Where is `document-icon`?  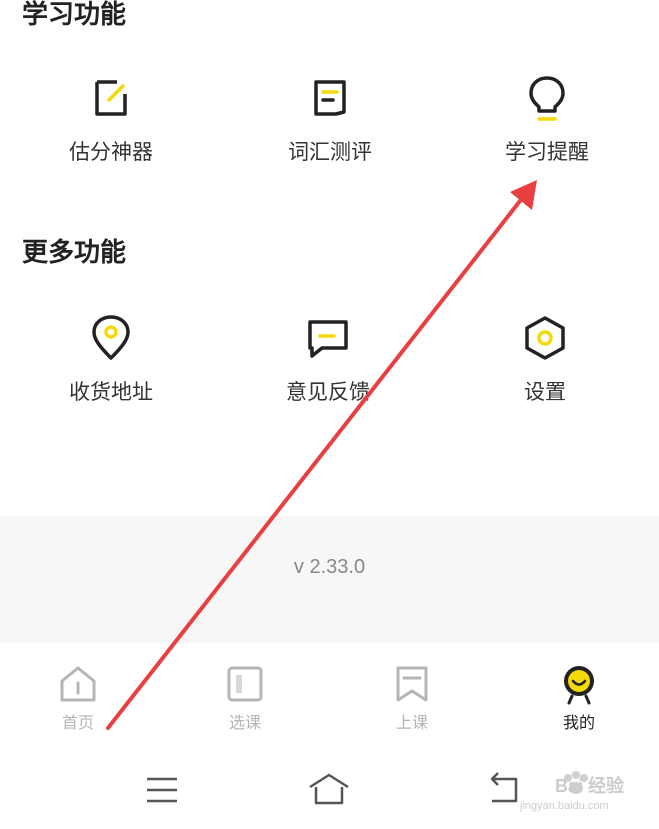 document-icon is located at coordinates (330, 98).